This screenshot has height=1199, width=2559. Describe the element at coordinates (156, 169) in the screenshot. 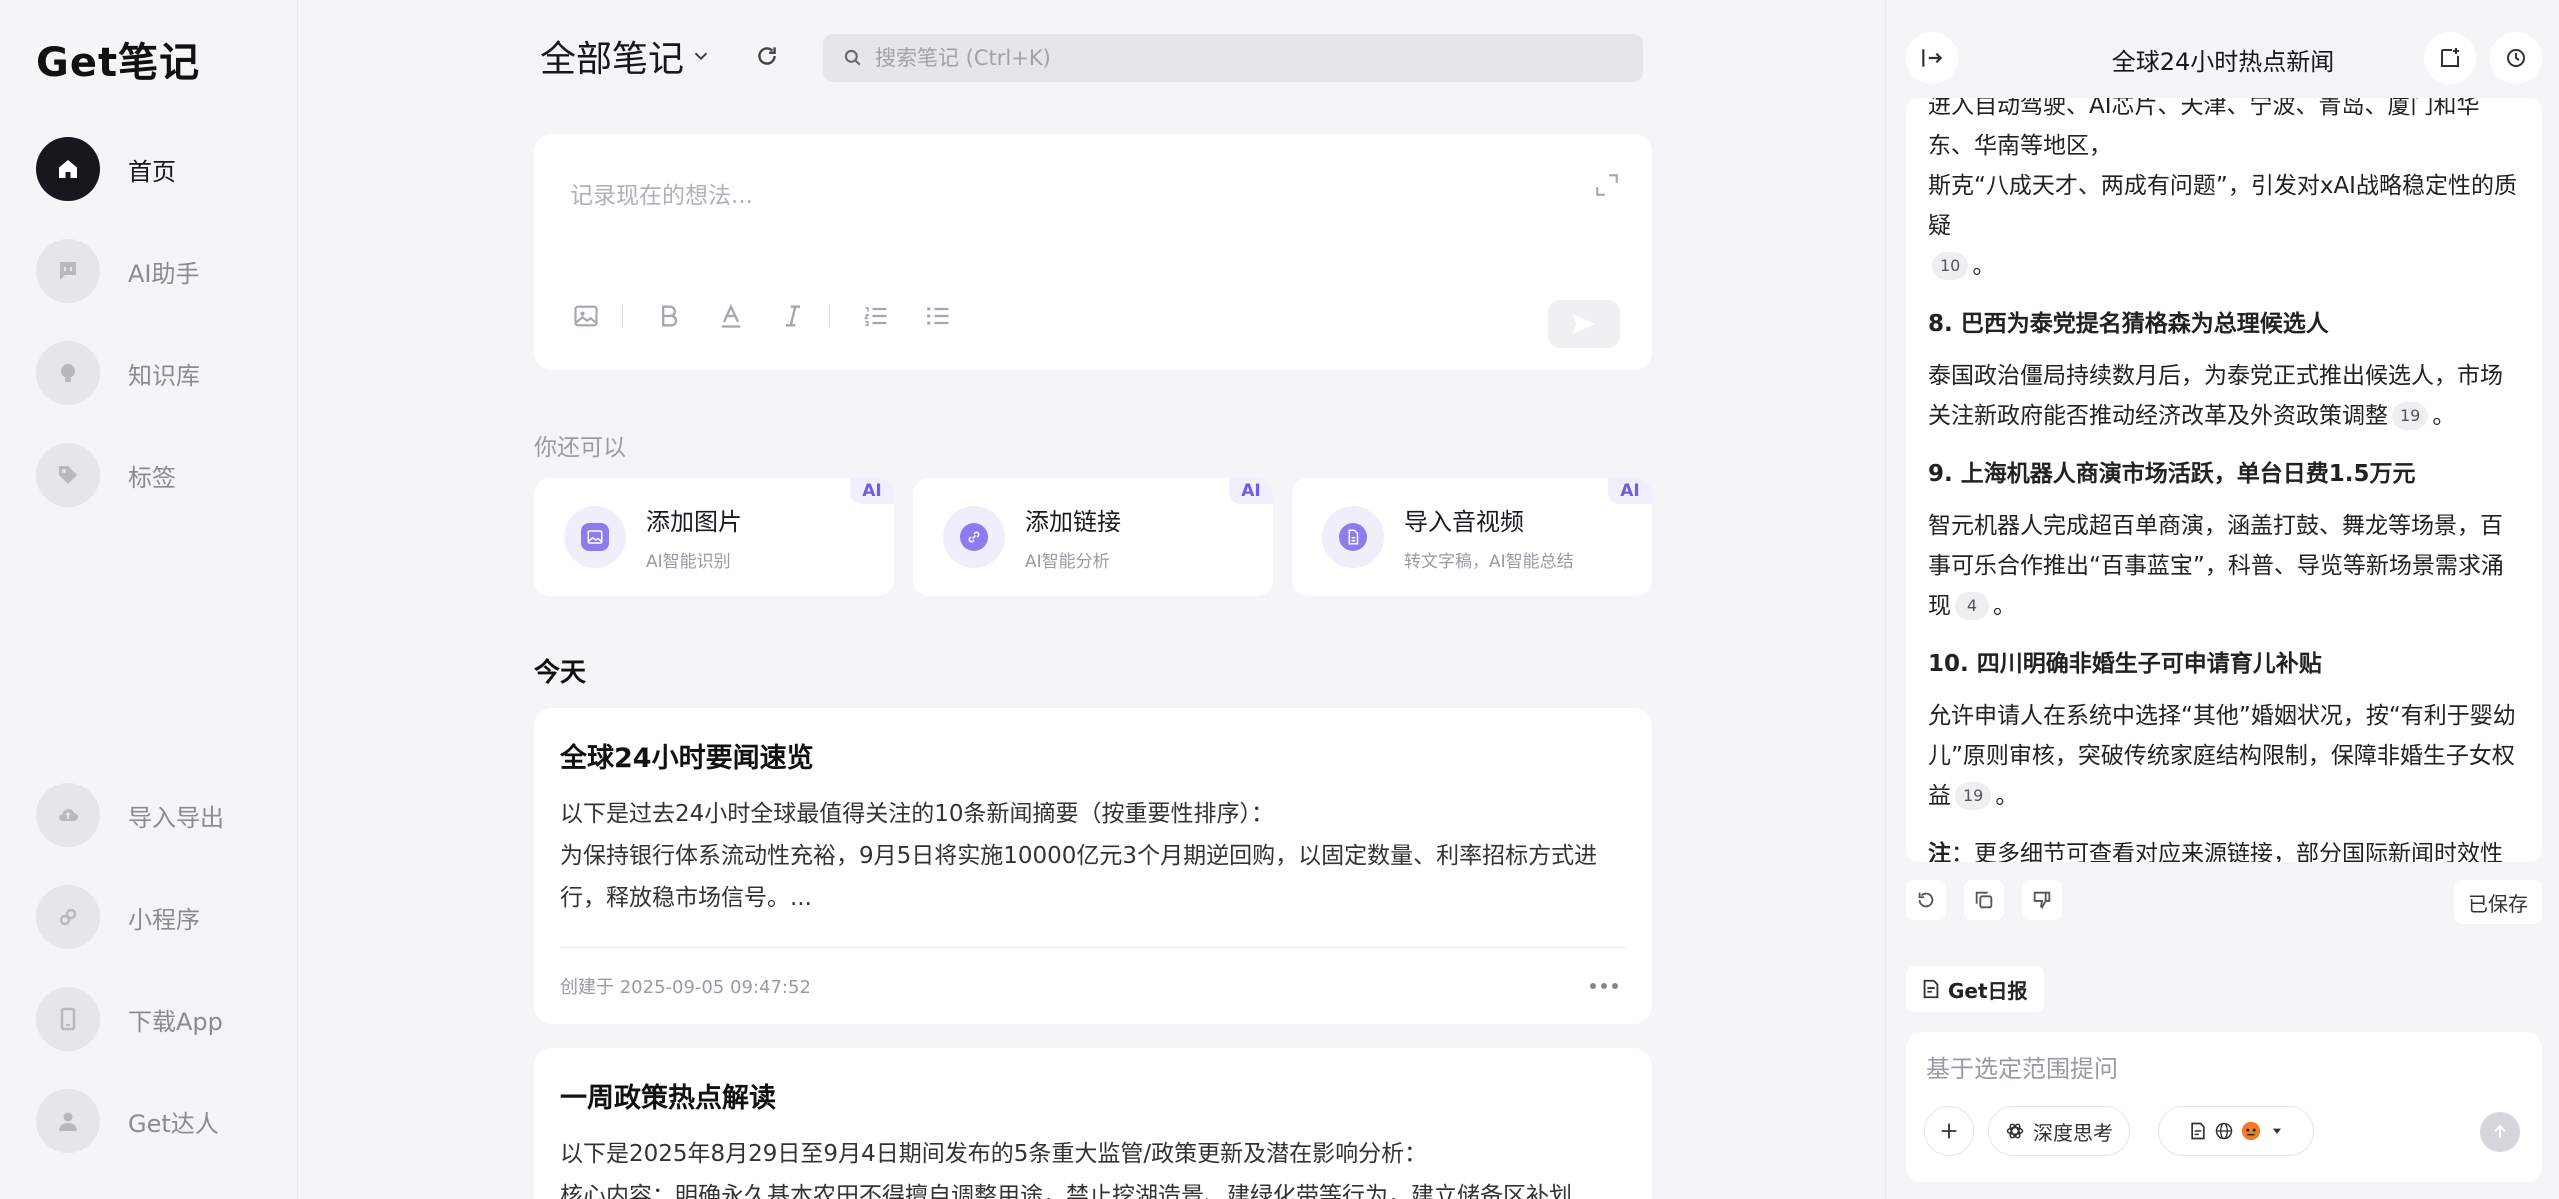

I see `sidebar-item-home: 首页` at that location.